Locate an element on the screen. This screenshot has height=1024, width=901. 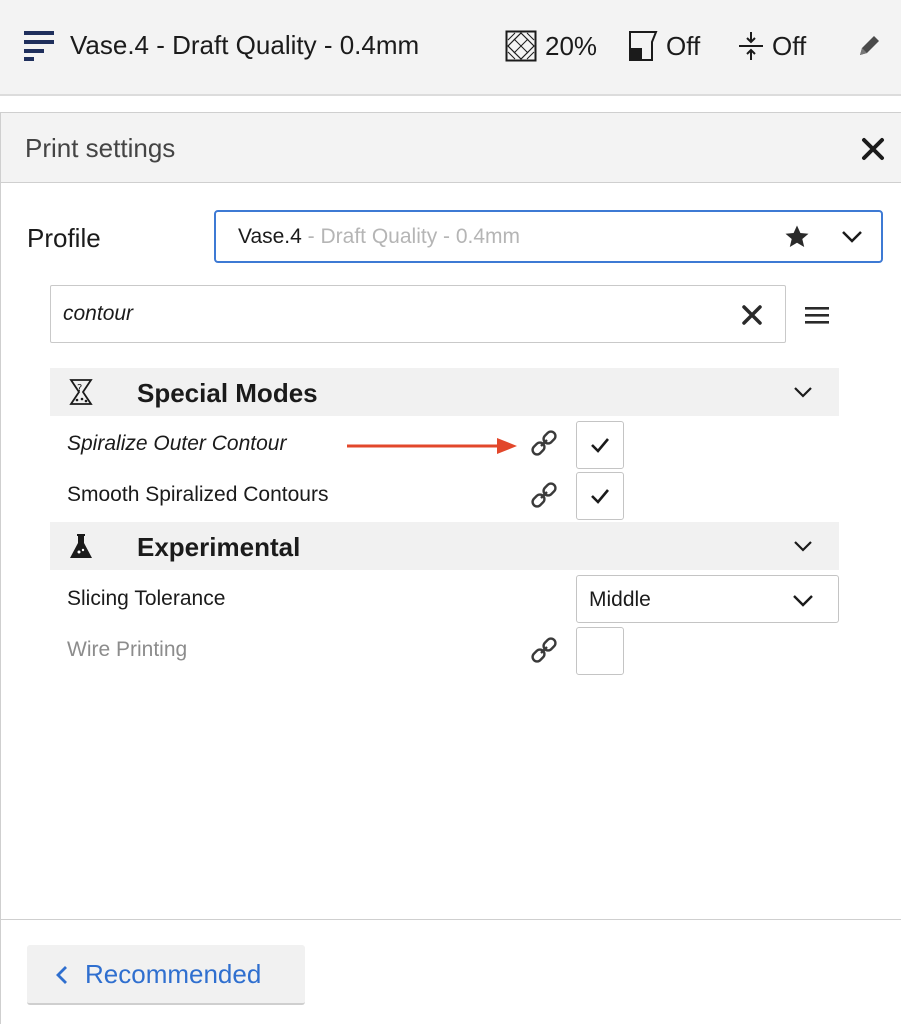
recommended-label: Recommended is located at coordinates (173, 974).